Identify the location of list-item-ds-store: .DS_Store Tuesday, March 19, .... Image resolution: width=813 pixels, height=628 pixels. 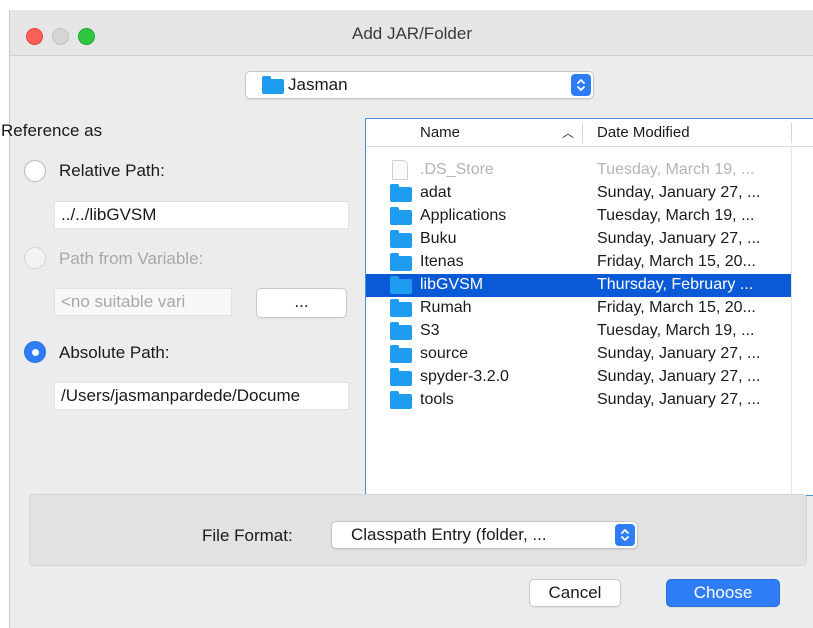
(578, 170).